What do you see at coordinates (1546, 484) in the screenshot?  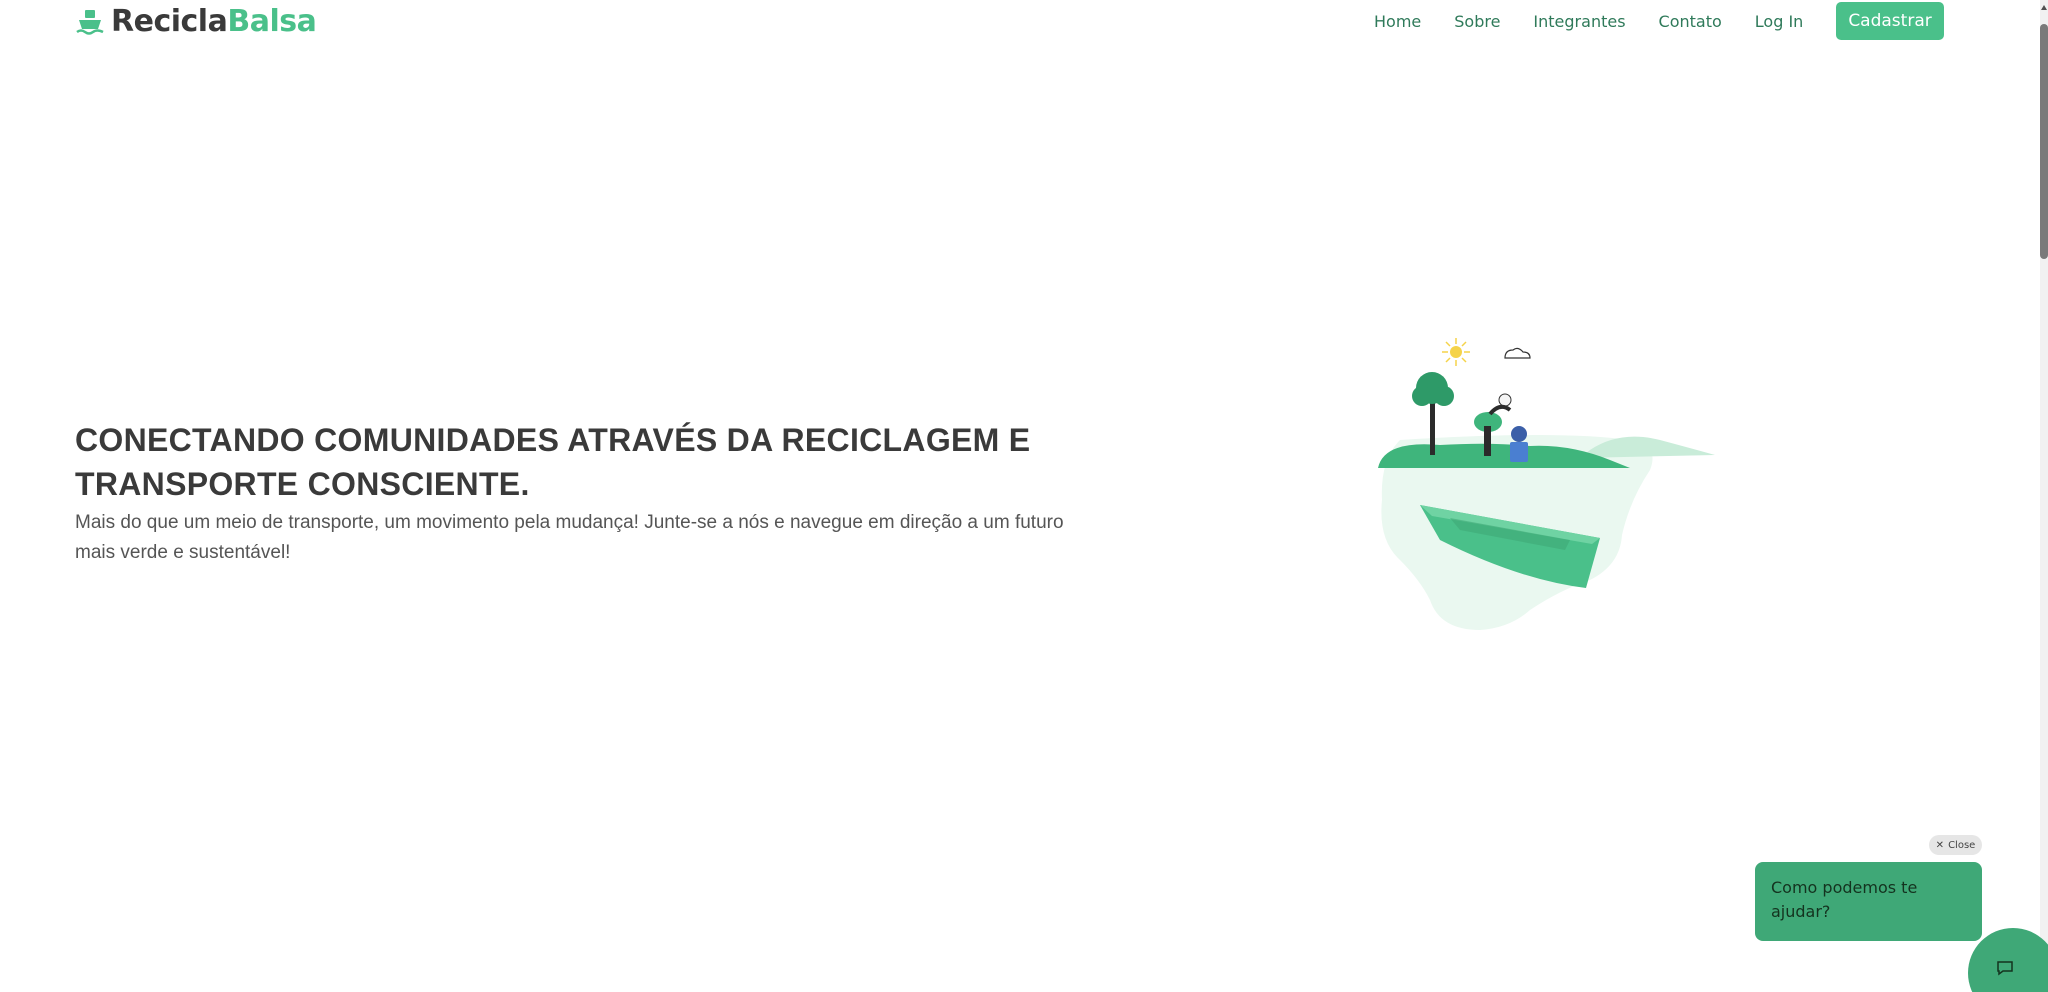 I see `recycling-boat-illustration` at bounding box center [1546, 484].